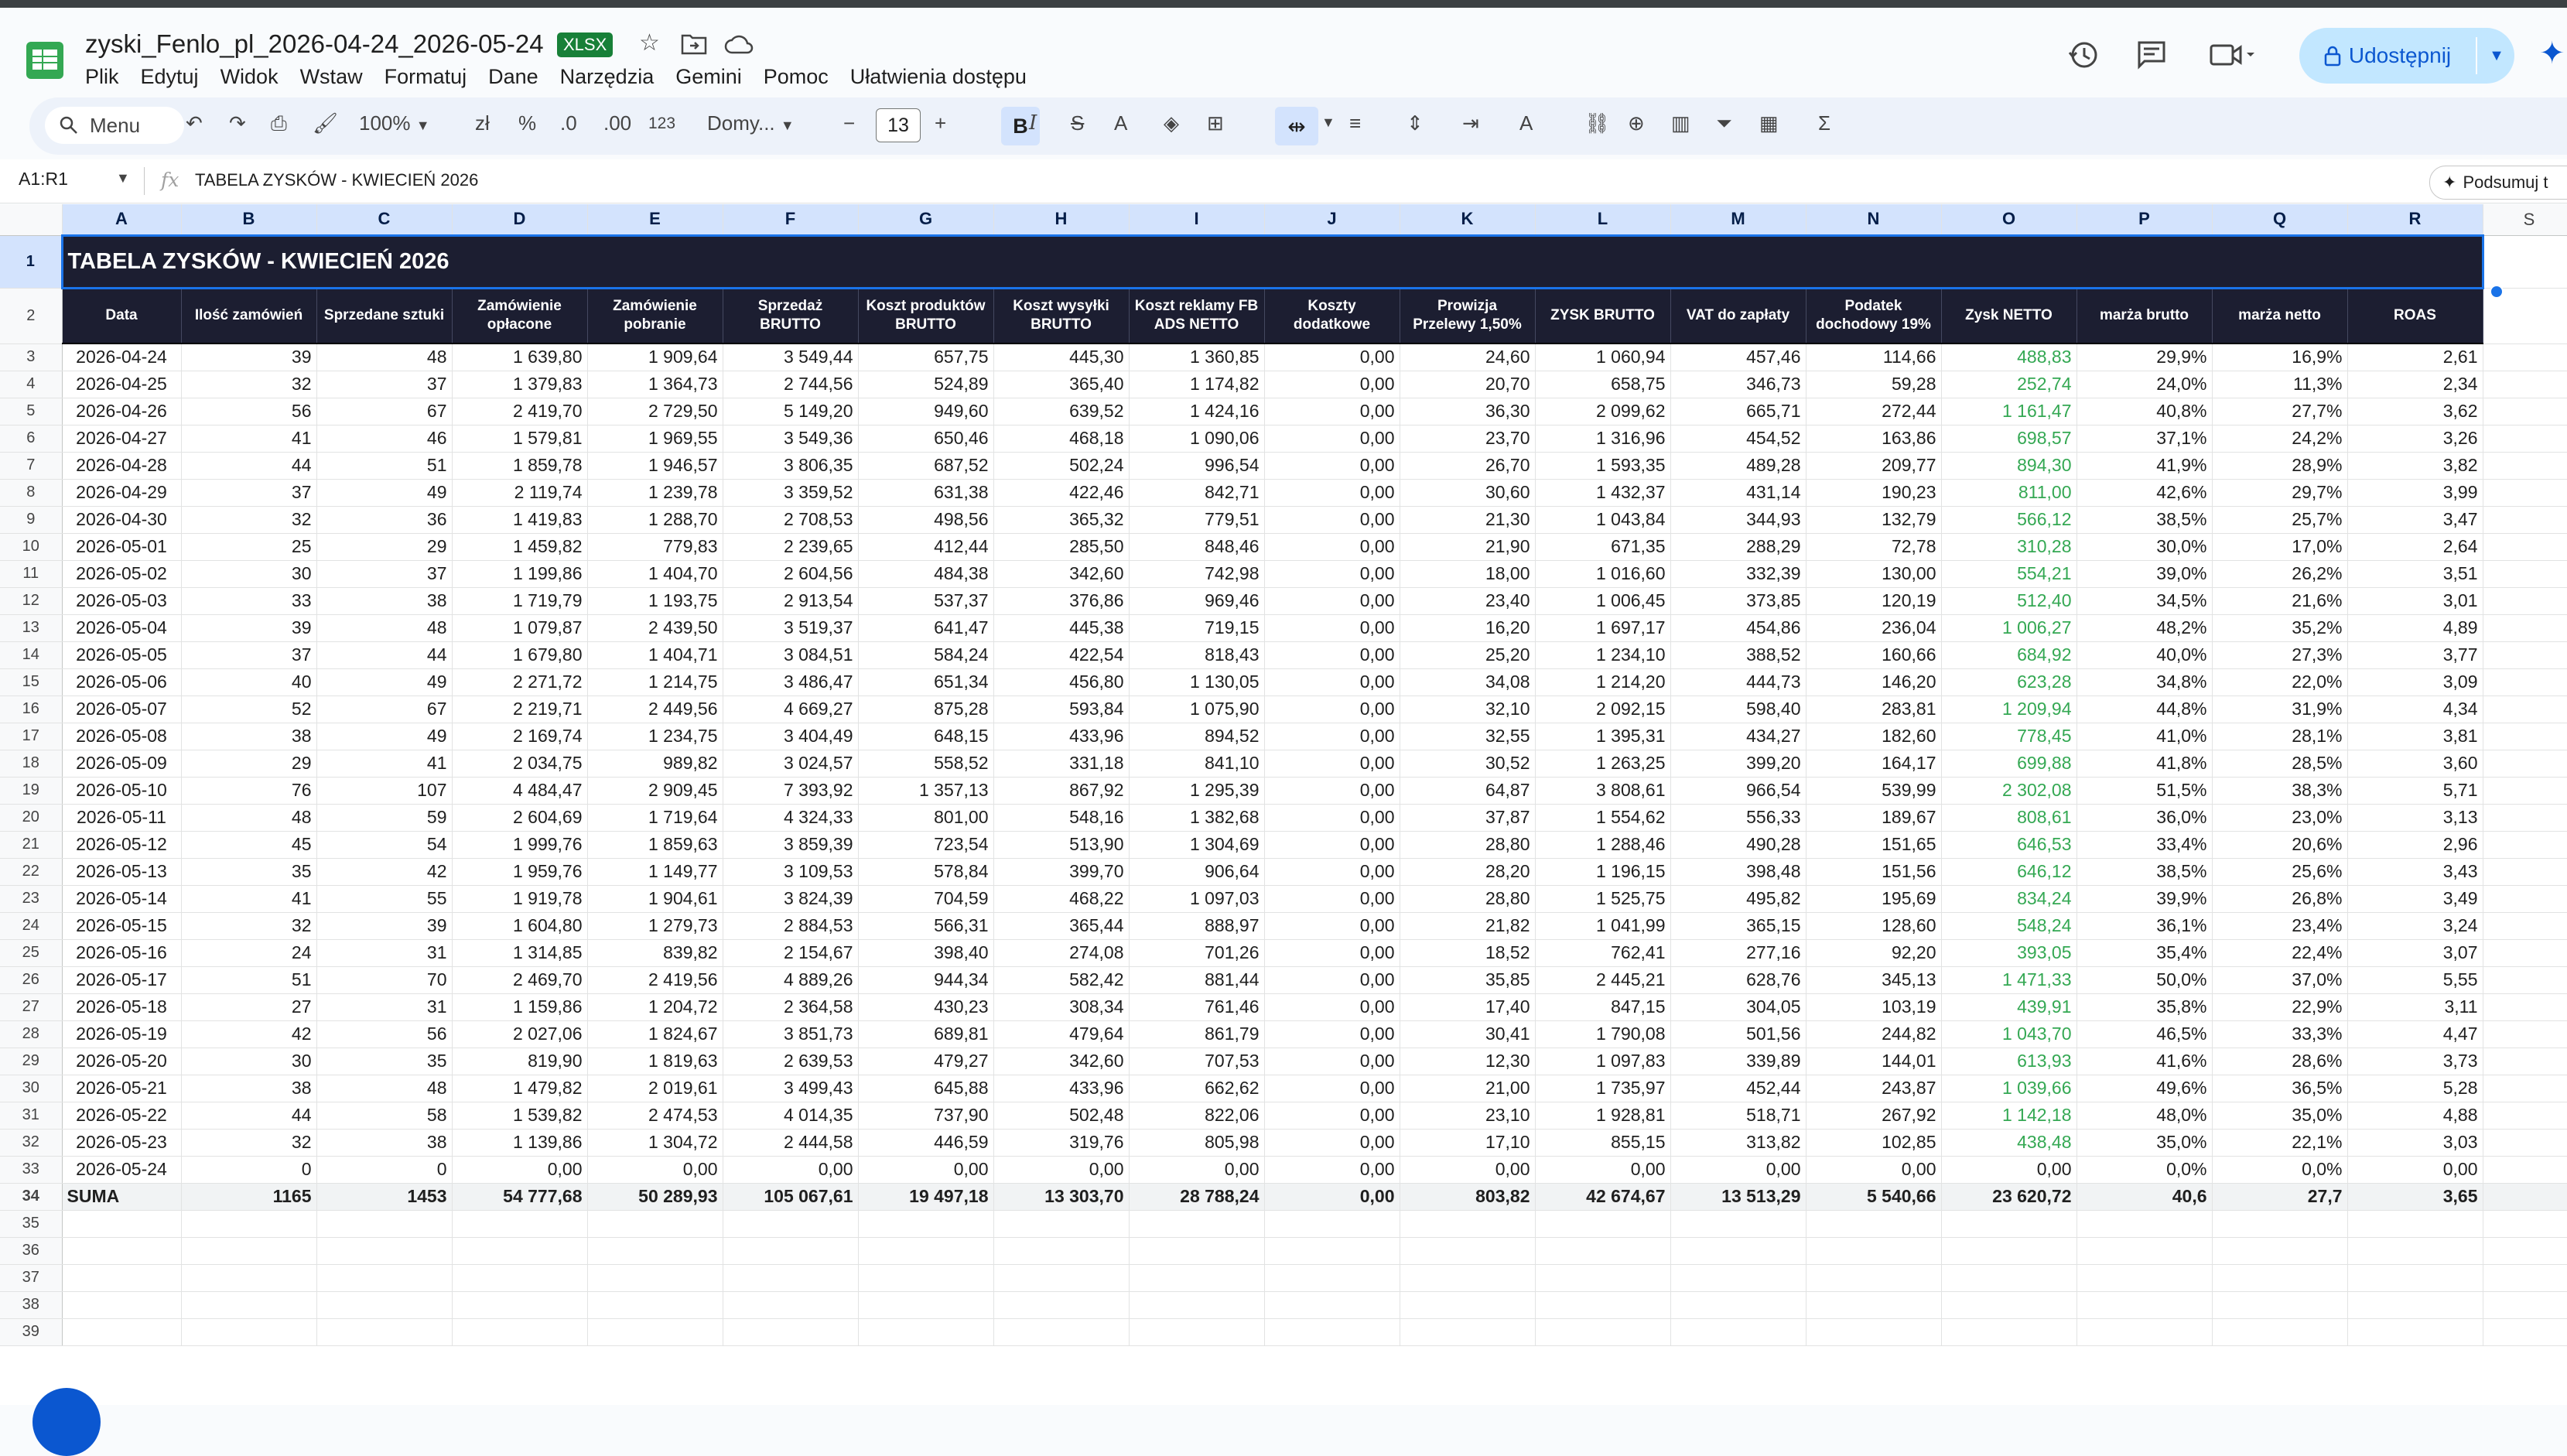 Image resolution: width=2567 pixels, height=1456 pixels. What do you see at coordinates (31, 764) in the screenshot?
I see `row-number: 18` at bounding box center [31, 764].